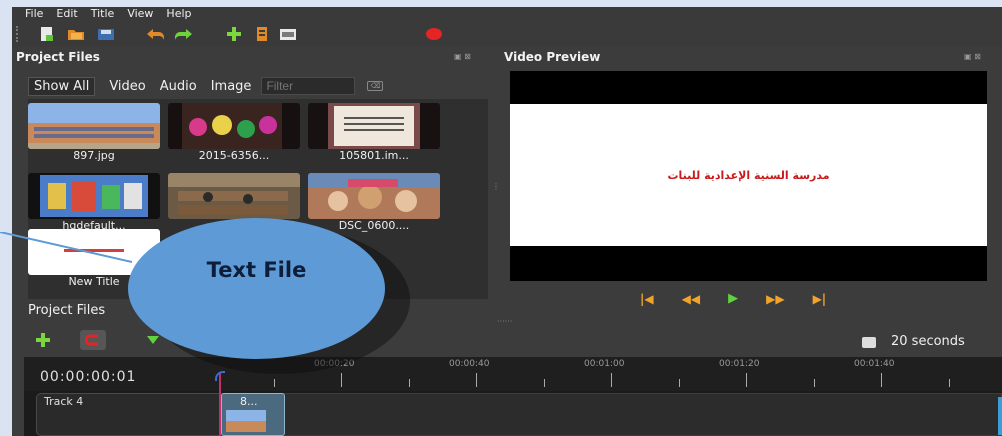 This screenshot has height=436, width=1002. What do you see at coordinates (64, 401) in the screenshot?
I see `track-name: Track 4` at bounding box center [64, 401].